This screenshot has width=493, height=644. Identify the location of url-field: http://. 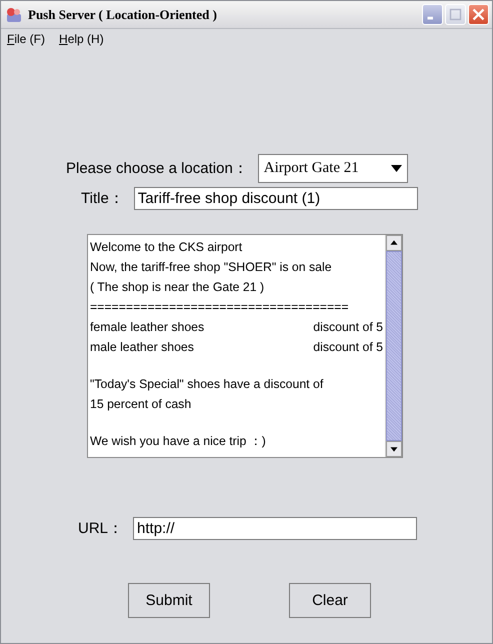
(275, 528).